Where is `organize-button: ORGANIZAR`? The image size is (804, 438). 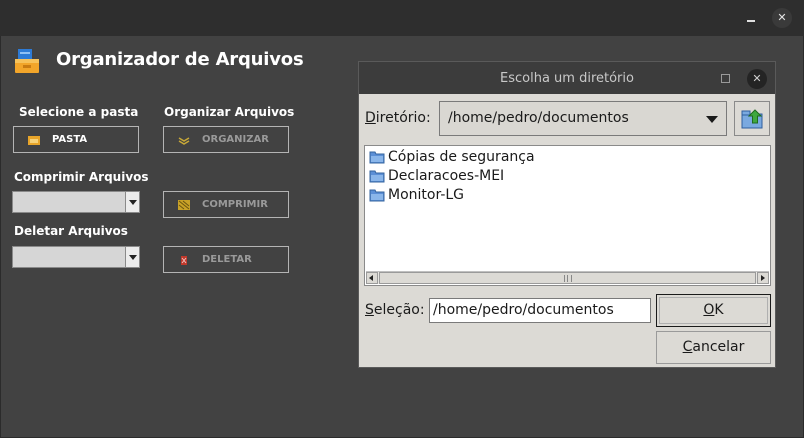 organize-button: ORGANIZAR is located at coordinates (226, 139).